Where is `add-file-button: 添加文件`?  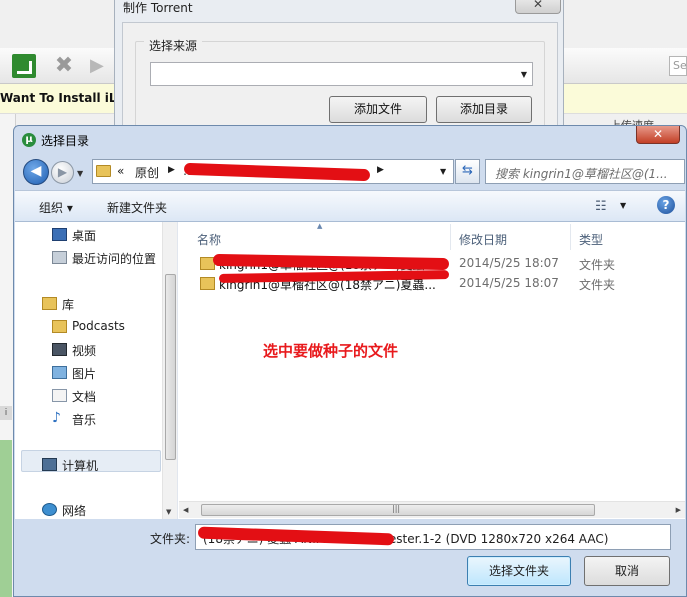 add-file-button: 添加文件 is located at coordinates (378, 109).